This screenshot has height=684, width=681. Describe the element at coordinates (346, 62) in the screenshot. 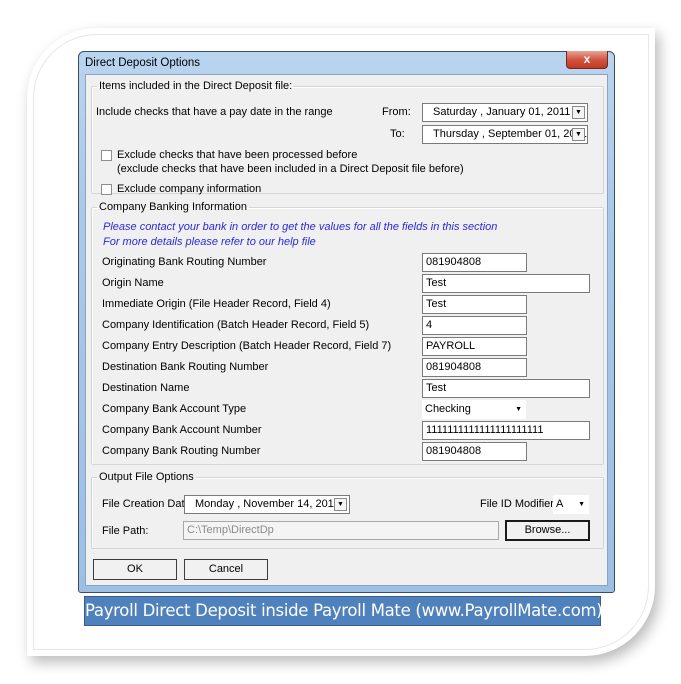

I see `title-bar: Direct Deposit Options x` at that location.